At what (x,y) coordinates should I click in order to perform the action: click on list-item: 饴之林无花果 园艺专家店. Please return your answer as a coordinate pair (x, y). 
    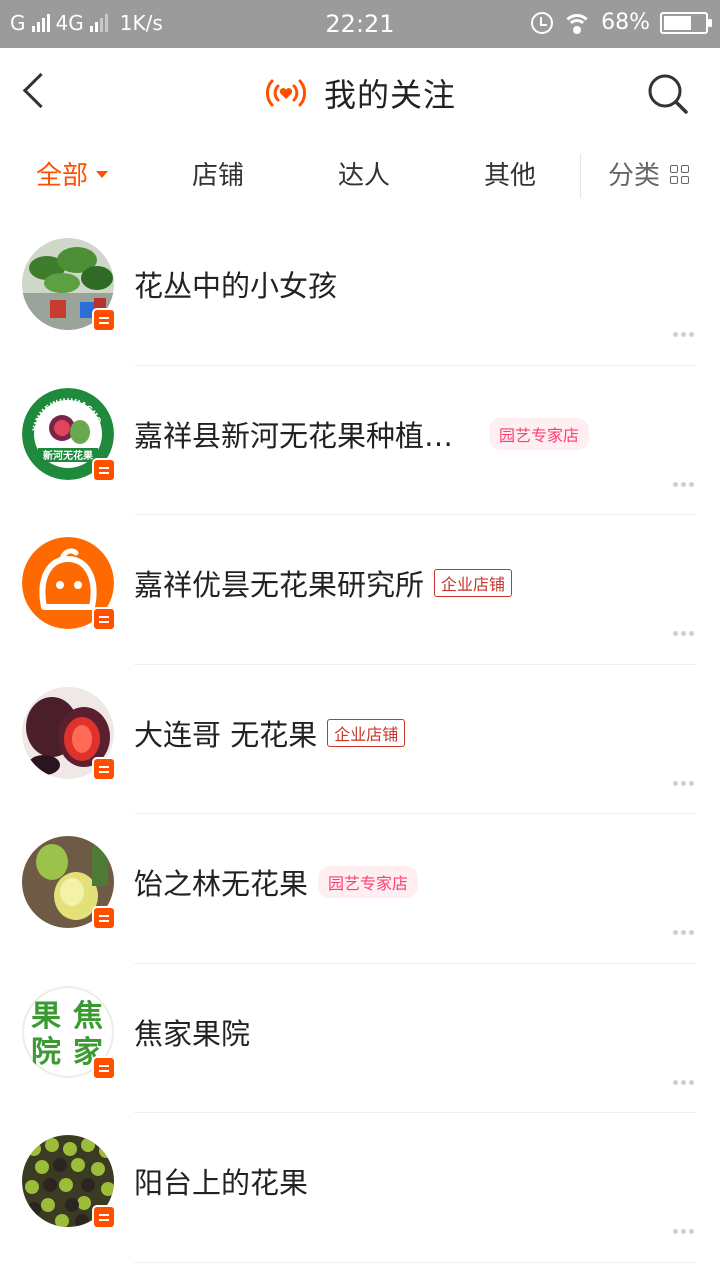
    Looking at the image, I should click on (360, 889).